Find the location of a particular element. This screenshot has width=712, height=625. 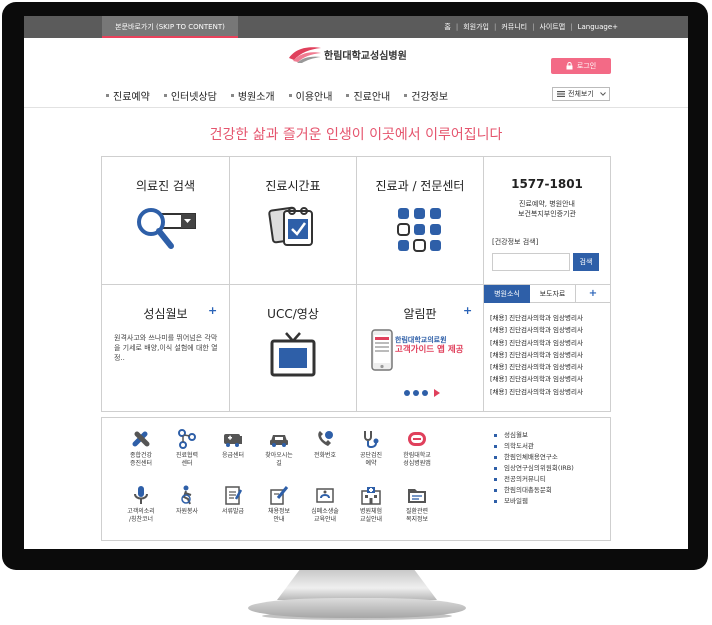

quick-customer-voice: 고객의소리 /칭찬코너 is located at coordinates (141, 504).